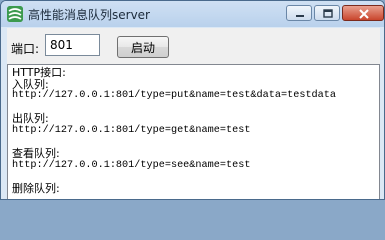 This screenshot has width=385, height=240. What do you see at coordinates (30, 84) in the screenshot?
I see `output-line: 入队列:` at bounding box center [30, 84].